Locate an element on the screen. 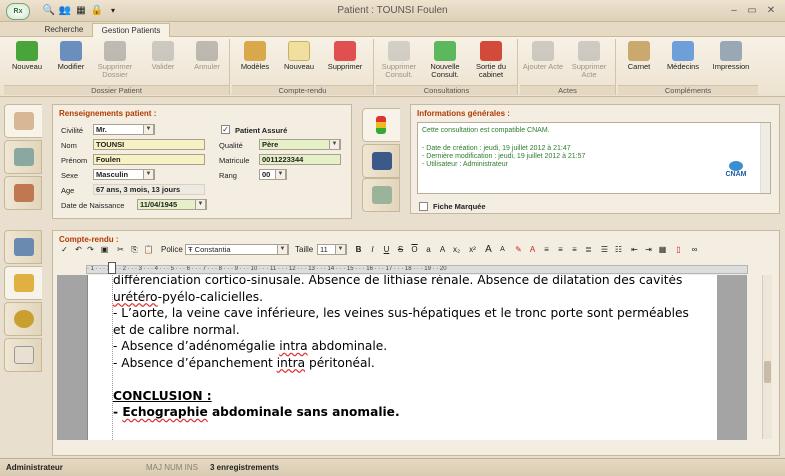 The width and height of the screenshot is (785, 476). tab-cards is located at coordinates (23, 157).